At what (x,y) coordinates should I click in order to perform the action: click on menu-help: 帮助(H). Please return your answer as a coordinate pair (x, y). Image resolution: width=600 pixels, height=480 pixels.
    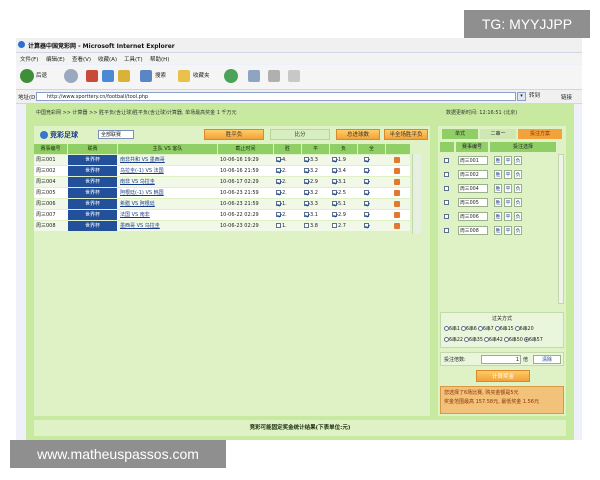
    Looking at the image, I should click on (159, 59).